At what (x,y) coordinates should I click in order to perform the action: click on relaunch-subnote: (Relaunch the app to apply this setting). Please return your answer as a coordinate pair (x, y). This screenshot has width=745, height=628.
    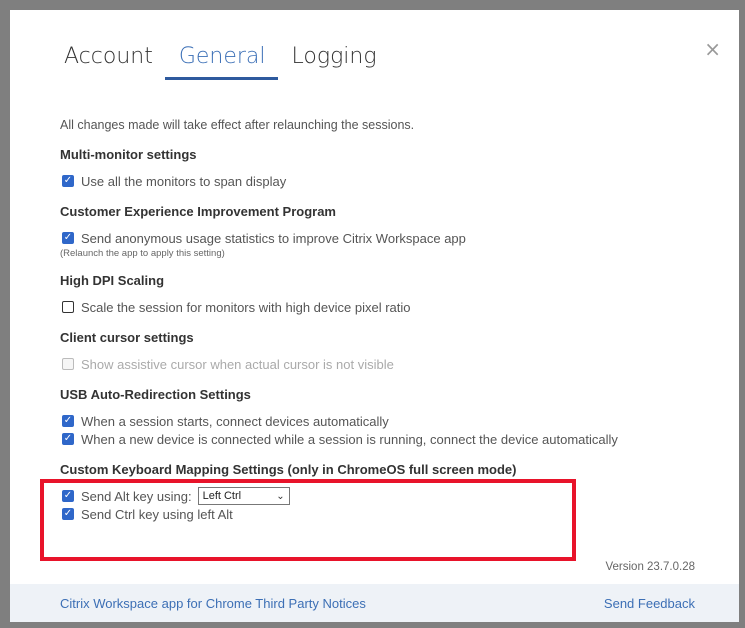
    Looking at the image, I should click on (142, 253).